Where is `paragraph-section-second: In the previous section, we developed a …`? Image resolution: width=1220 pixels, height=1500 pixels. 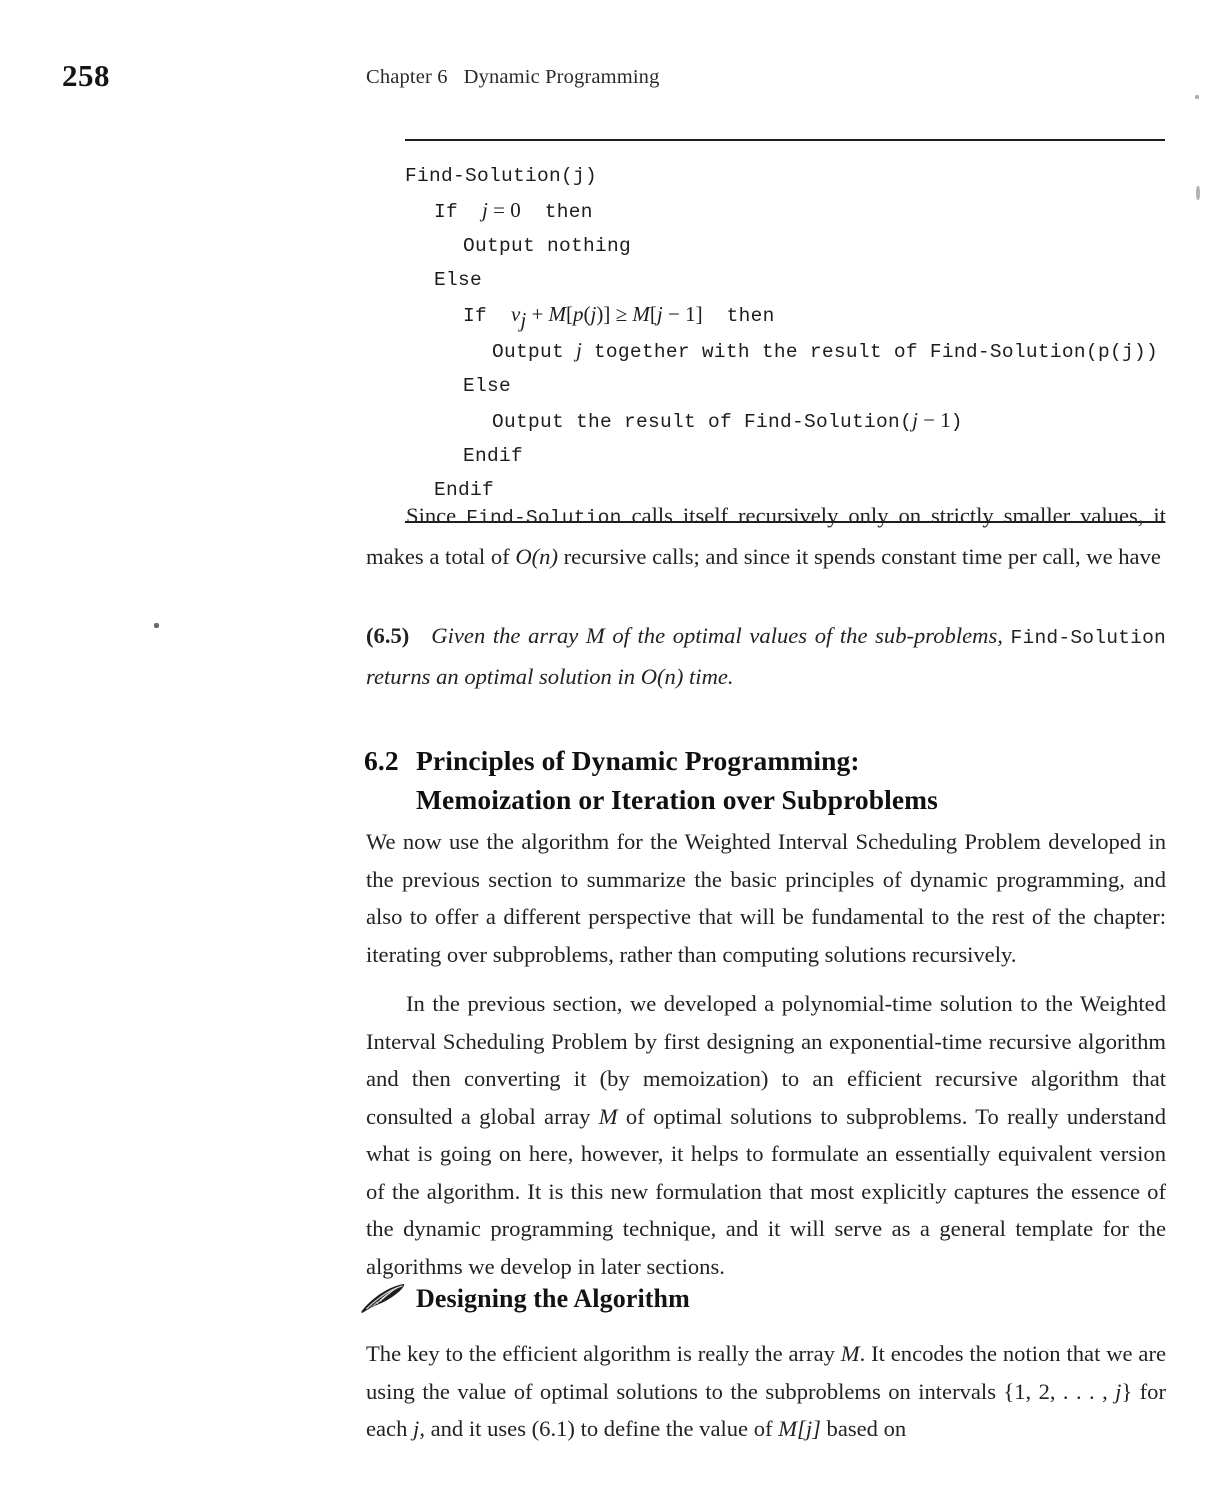
paragraph-section-second: In the previous section, we developed a … is located at coordinates (766, 1135).